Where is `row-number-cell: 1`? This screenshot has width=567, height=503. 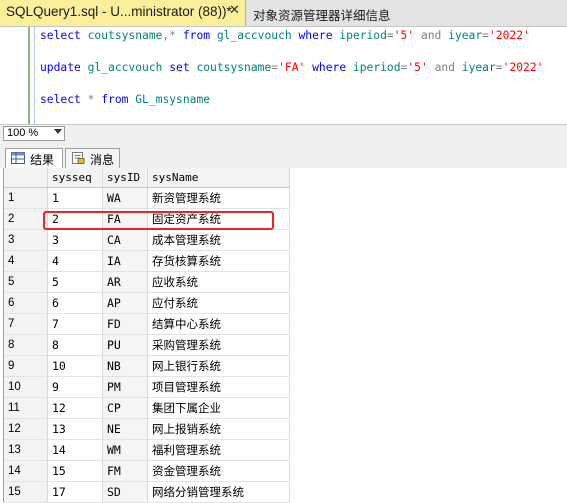
row-number-cell: 1 is located at coordinates (26, 198).